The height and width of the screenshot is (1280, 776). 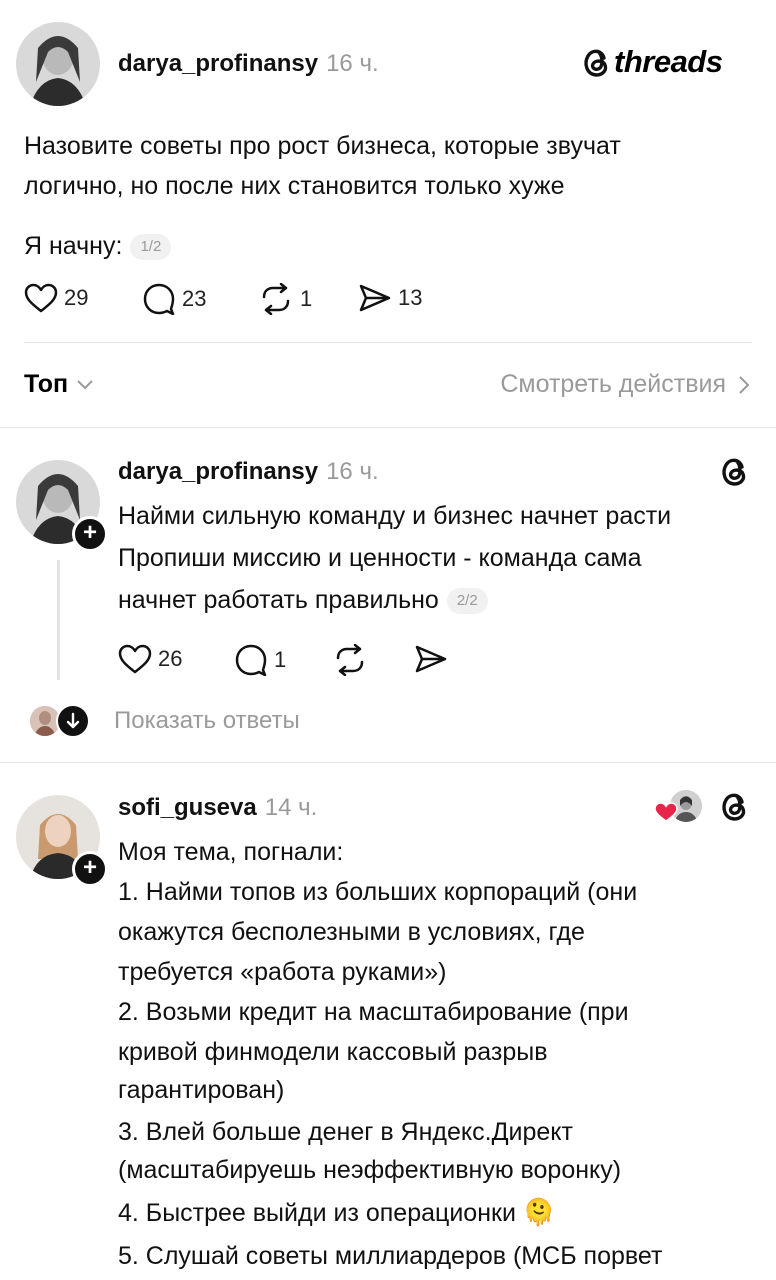 What do you see at coordinates (73, 246) in the screenshot?
I see `post-intro-text: Я начну:` at bounding box center [73, 246].